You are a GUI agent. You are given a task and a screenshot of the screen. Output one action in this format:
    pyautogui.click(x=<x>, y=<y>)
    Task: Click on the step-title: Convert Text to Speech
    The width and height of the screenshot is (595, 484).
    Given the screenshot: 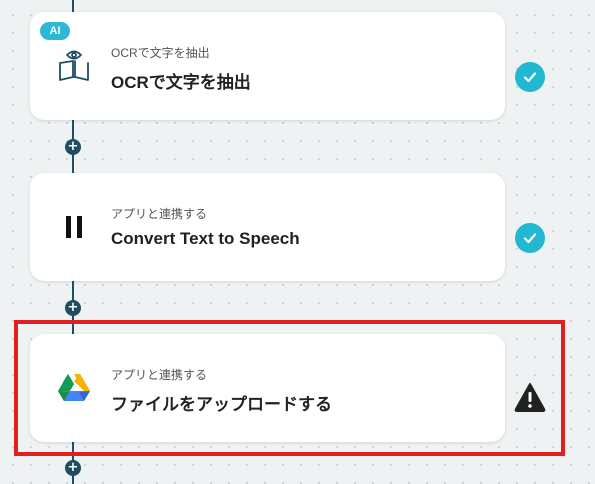 What is the action you would take?
    pyautogui.click(x=205, y=238)
    